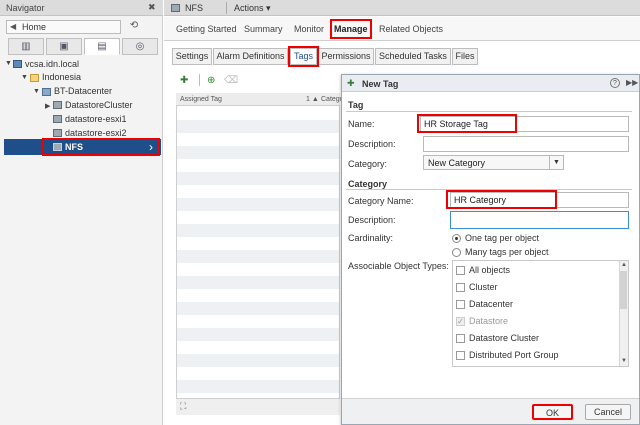 This screenshot has width=640, height=425. What do you see at coordinates (552, 412) in the screenshot?
I see `ok-button: OK` at bounding box center [552, 412].